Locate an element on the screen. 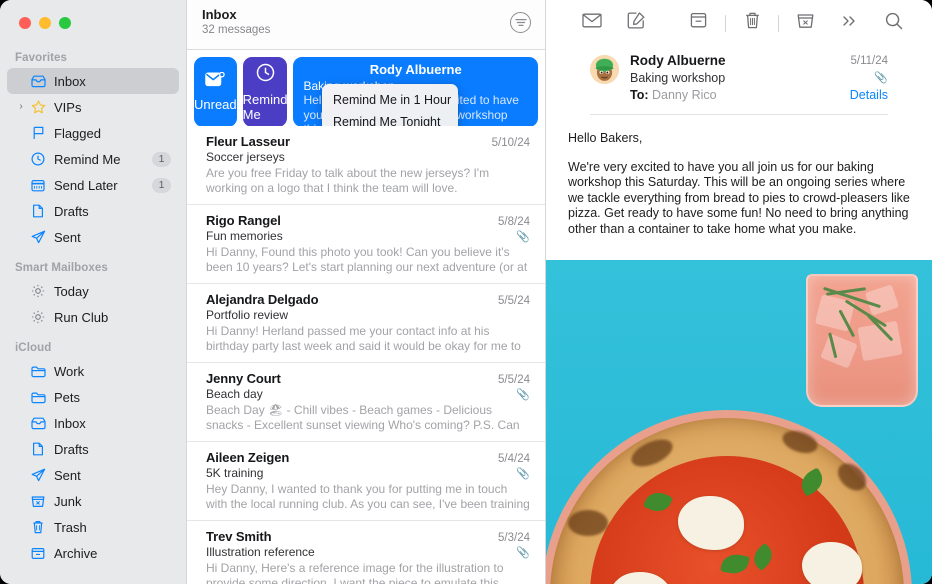 The image size is (932, 584). sidebar-section-icloud-header: iCloud is located at coordinates (33, 348).